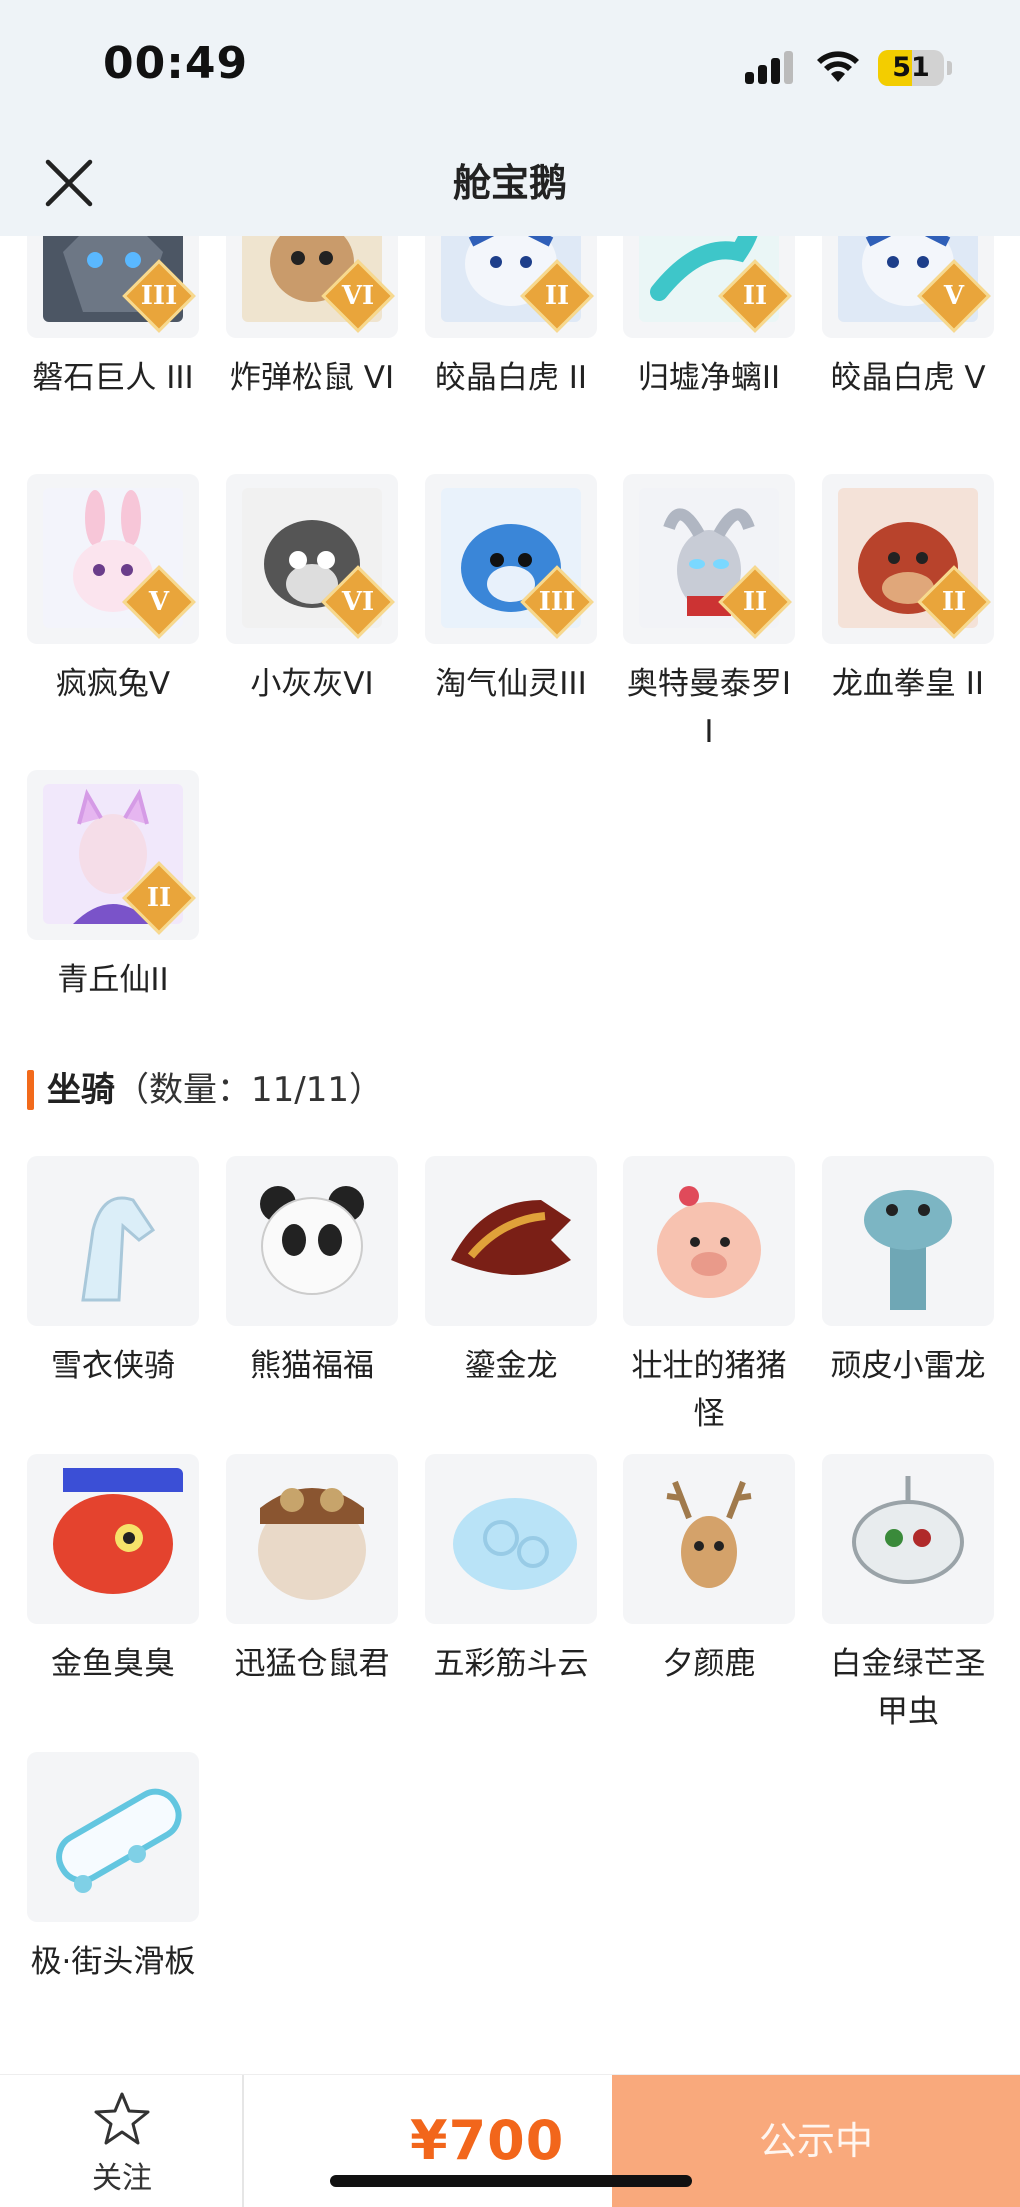 The height and width of the screenshot is (2207, 1020). I want to click on follow-label: 关注, so click(122, 2178).